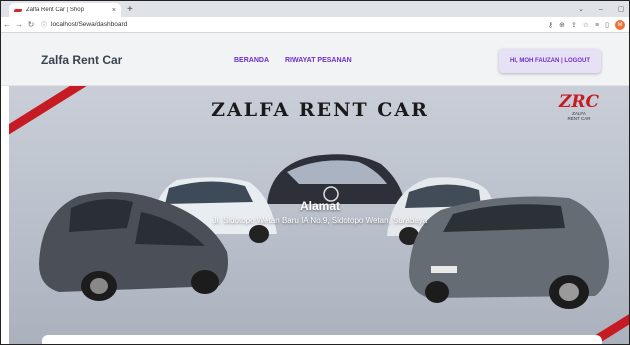 Image resolution: width=630 pixels, height=345 pixels. What do you see at coordinates (574, 25) in the screenshot?
I see `share-icon: ⇪` at bounding box center [574, 25].